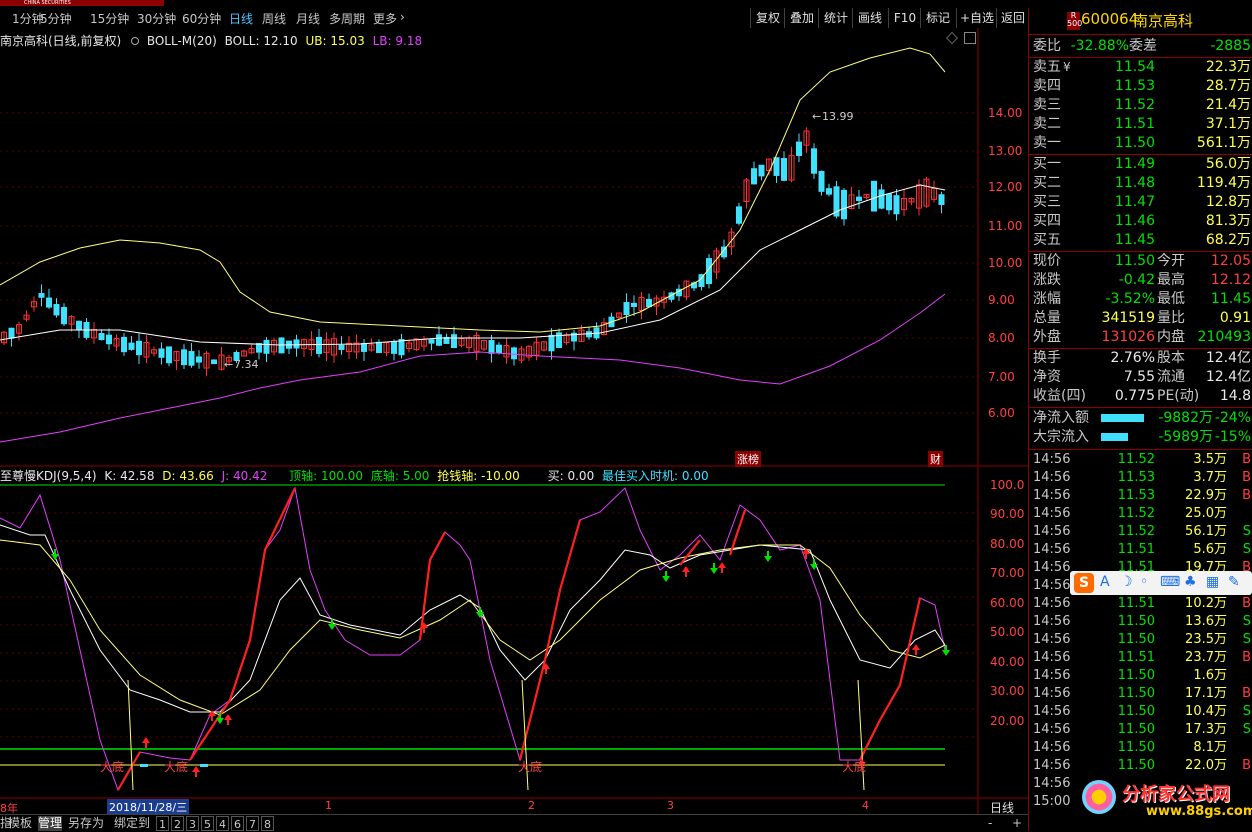 The height and width of the screenshot is (832, 1252). Describe the element at coordinates (177, 823) in the screenshot. I see `number-tab-1: 2` at that location.